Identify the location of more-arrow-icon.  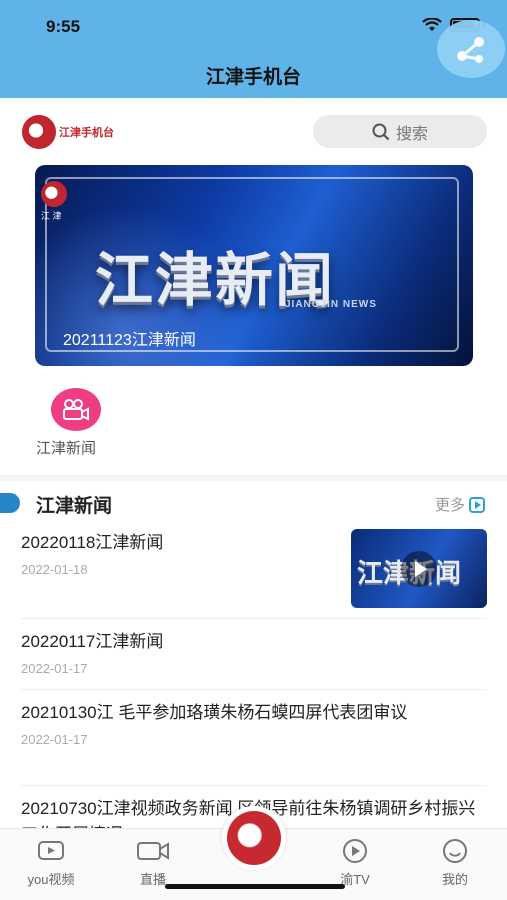
(477, 504).